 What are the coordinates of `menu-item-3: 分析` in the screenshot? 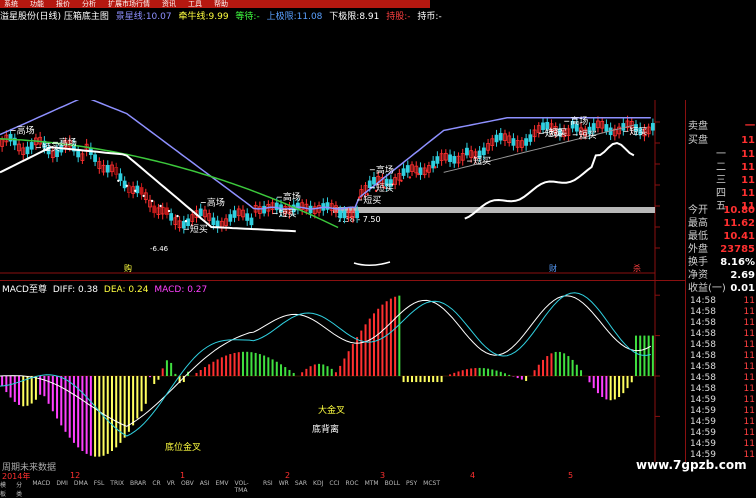 It's located at (89, 4).